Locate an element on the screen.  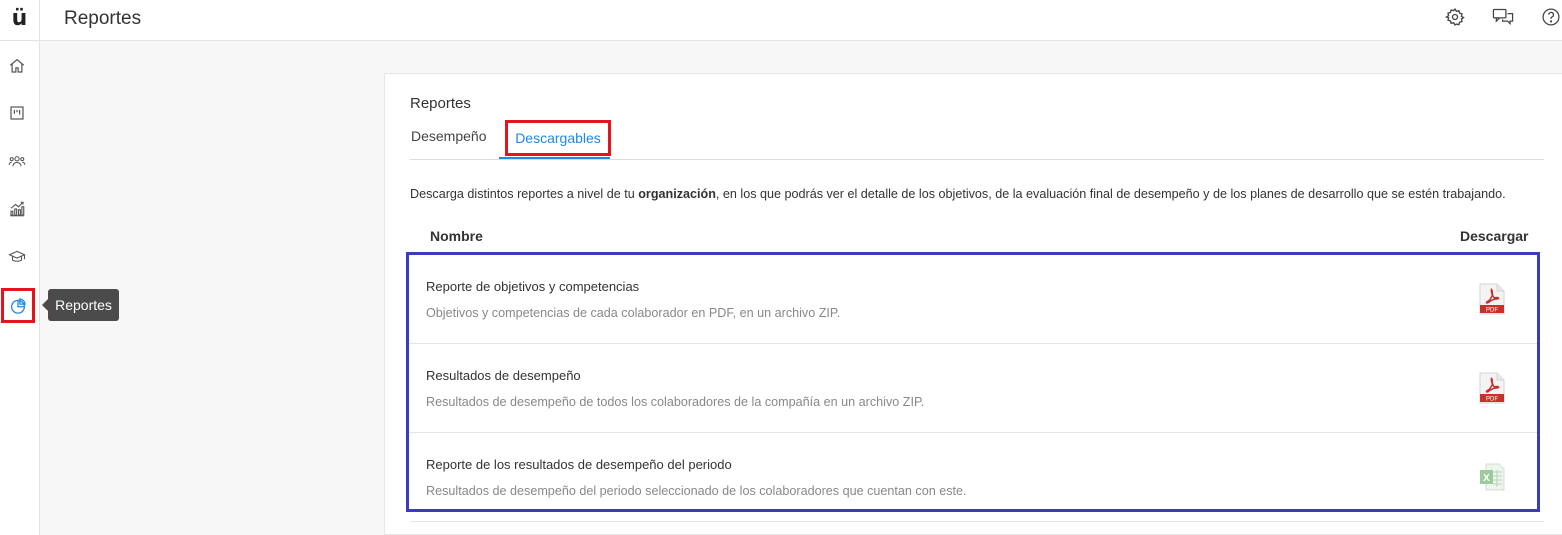
sidebar is located at coordinates (20, 288).